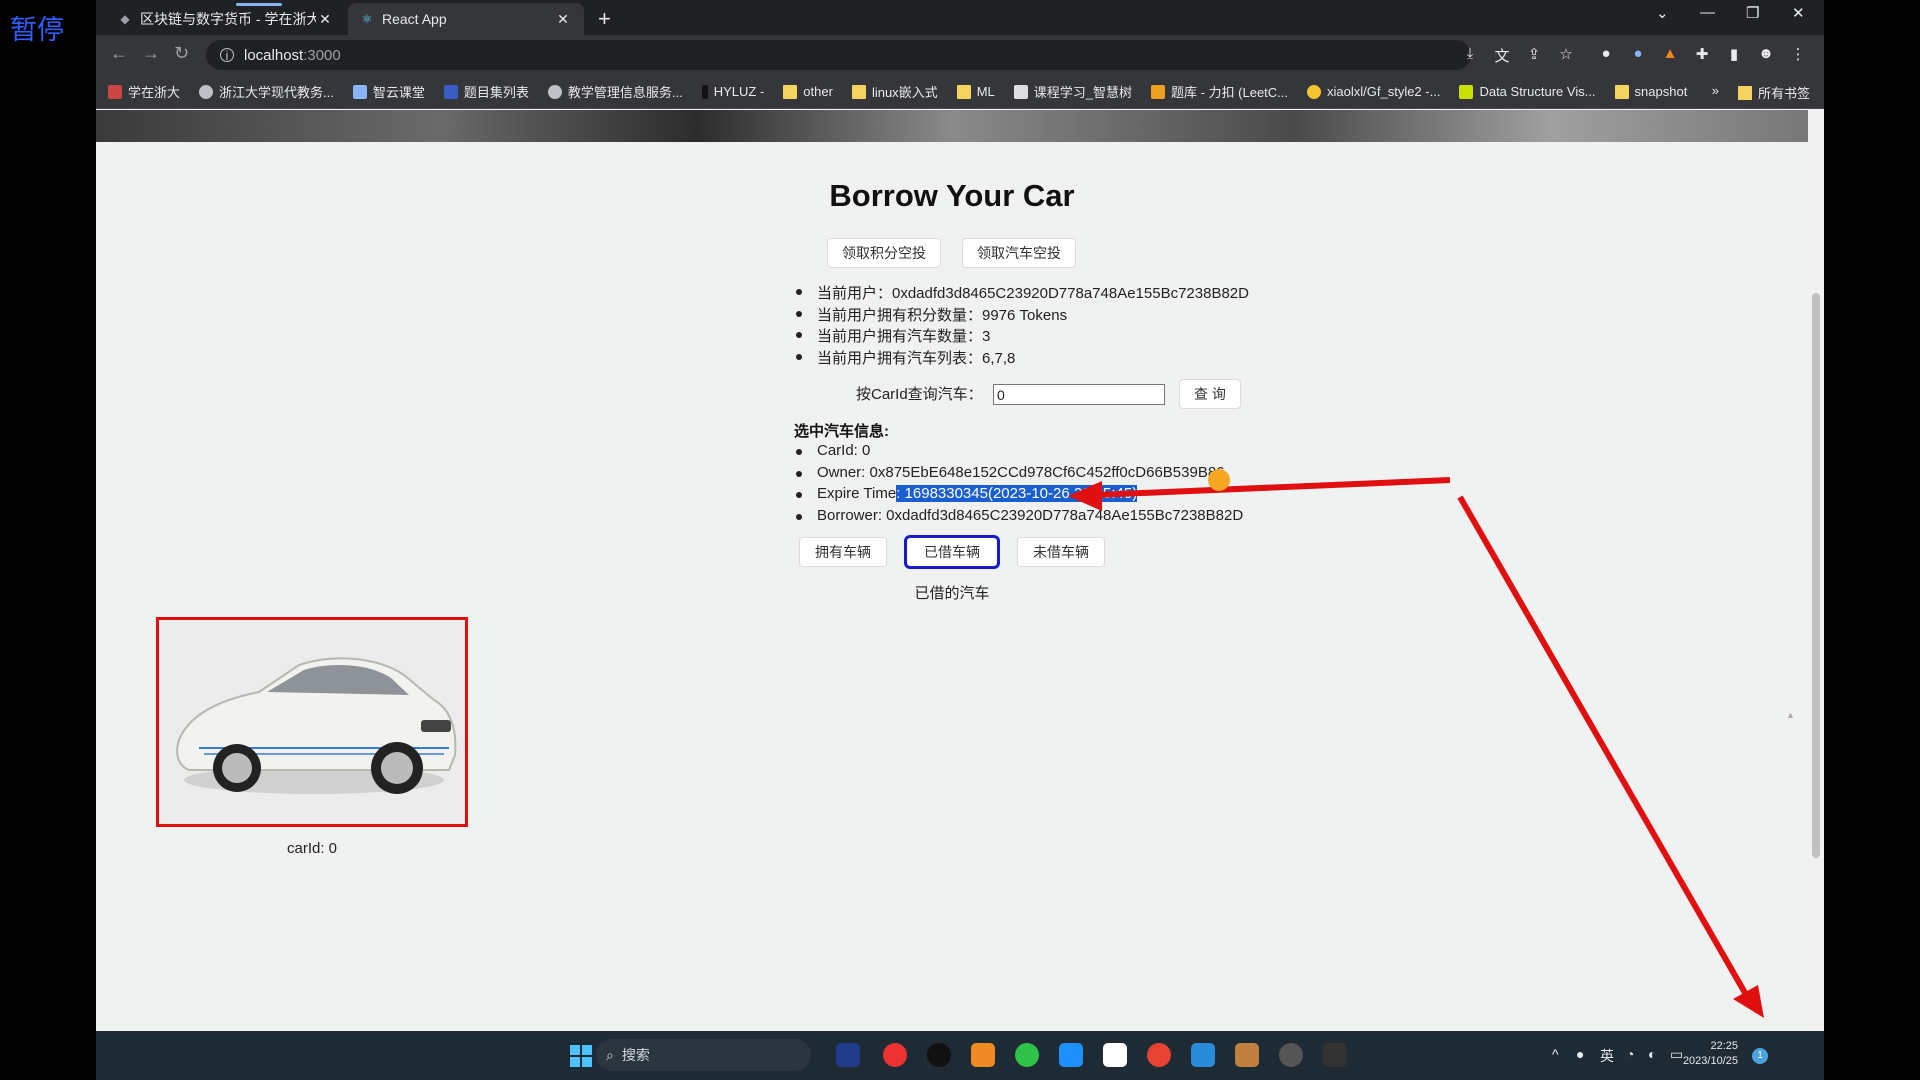  Describe the element at coordinates (1734, 55) in the screenshot. I see `side-panel-icon: ▮` at that location.